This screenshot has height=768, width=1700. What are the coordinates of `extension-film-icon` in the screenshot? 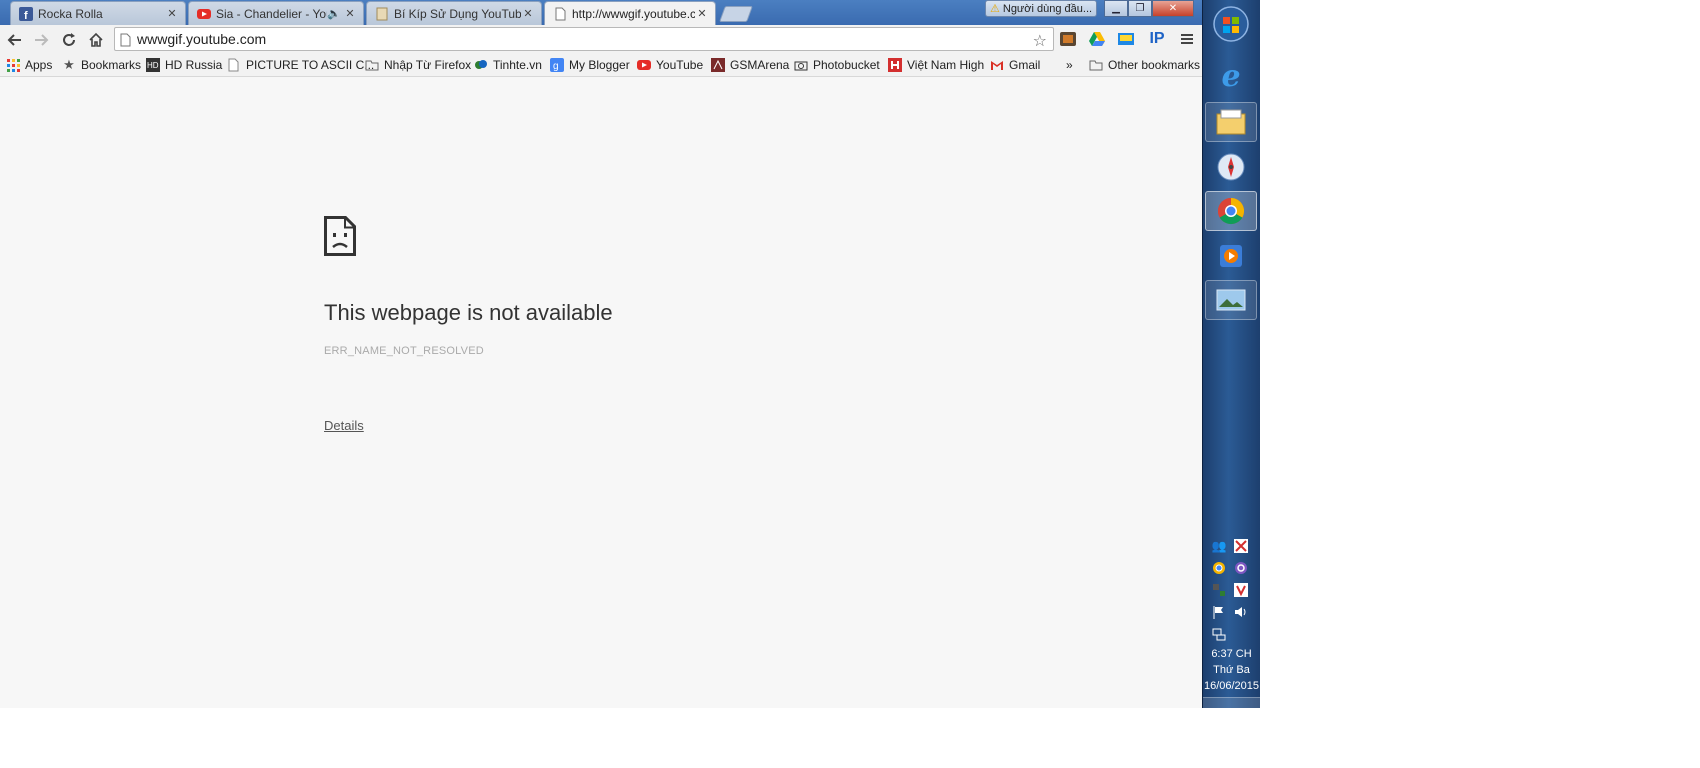 It's located at (1068, 39).